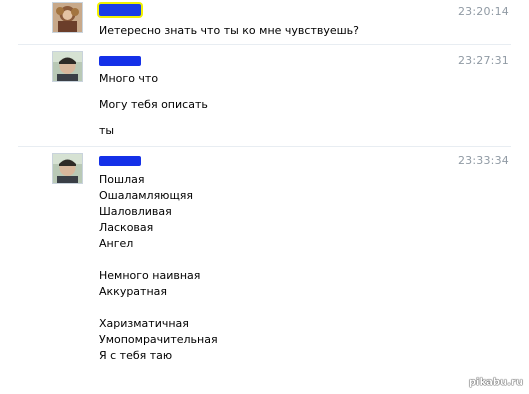 Image resolution: width=529 pixels, height=394 pixels. What do you see at coordinates (495, 382) in the screenshot?
I see `watermark: pikabu.ru` at bounding box center [495, 382].